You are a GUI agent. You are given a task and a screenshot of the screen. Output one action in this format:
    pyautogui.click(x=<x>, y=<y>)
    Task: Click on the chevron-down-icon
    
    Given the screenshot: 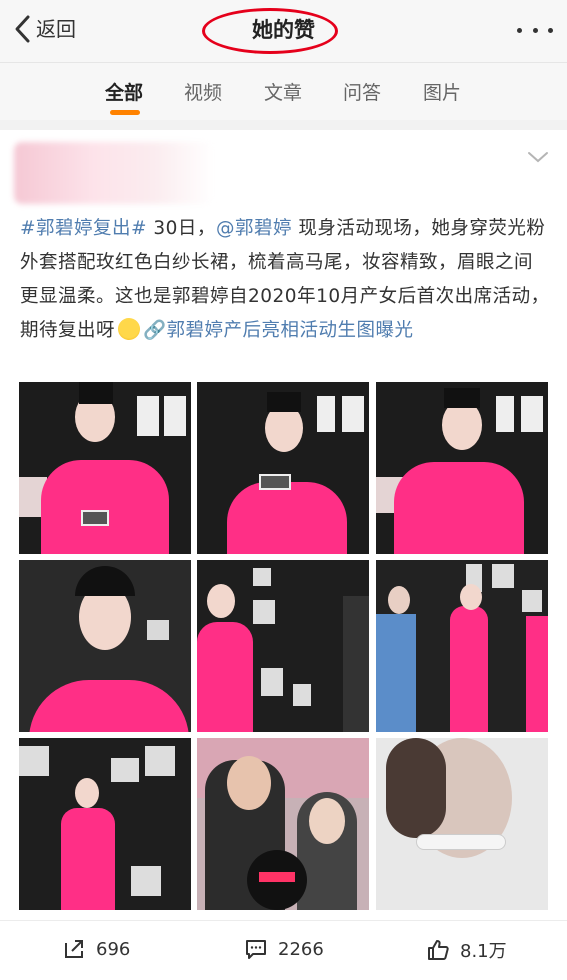 What is the action you would take?
    pyautogui.click(x=538, y=157)
    